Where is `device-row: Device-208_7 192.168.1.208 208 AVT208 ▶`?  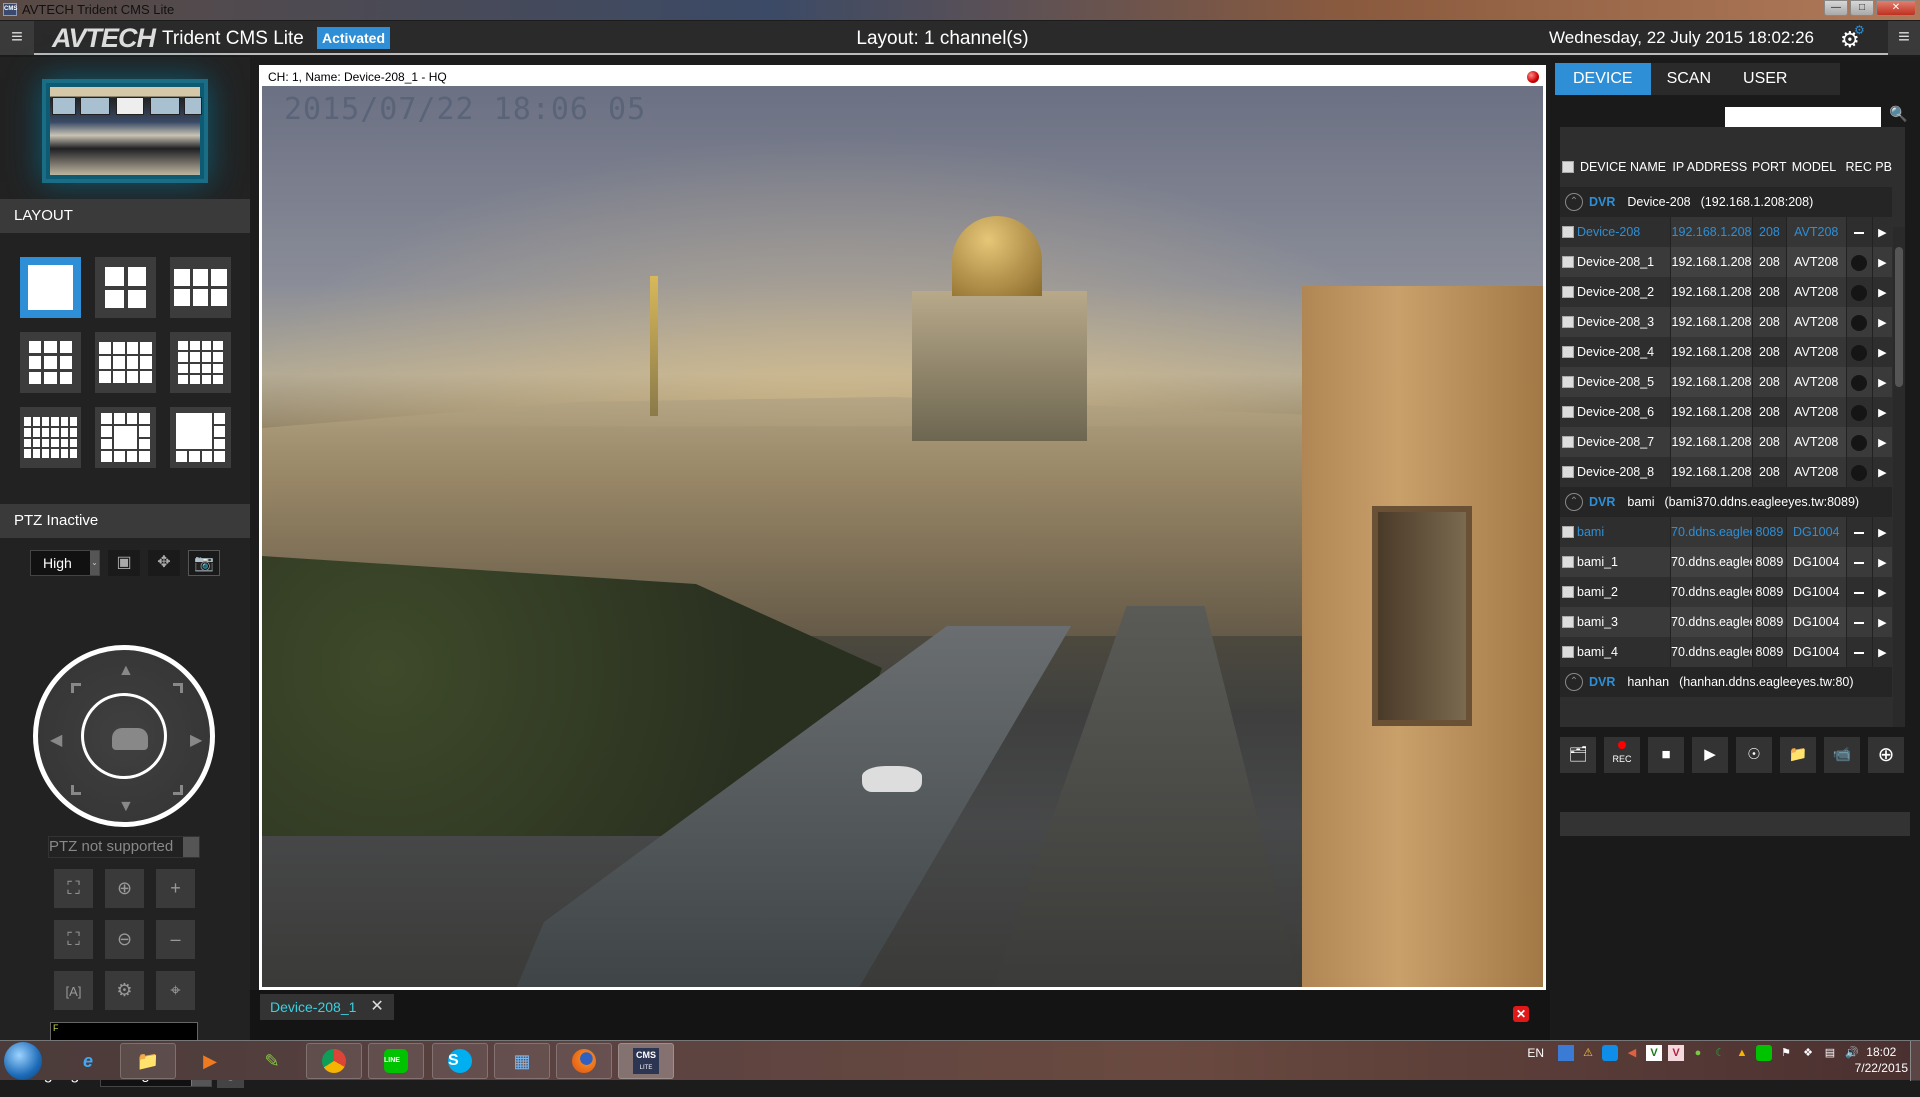
device-row: Device-208_7 192.168.1.208 208 AVT208 ▶ is located at coordinates (1726, 442).